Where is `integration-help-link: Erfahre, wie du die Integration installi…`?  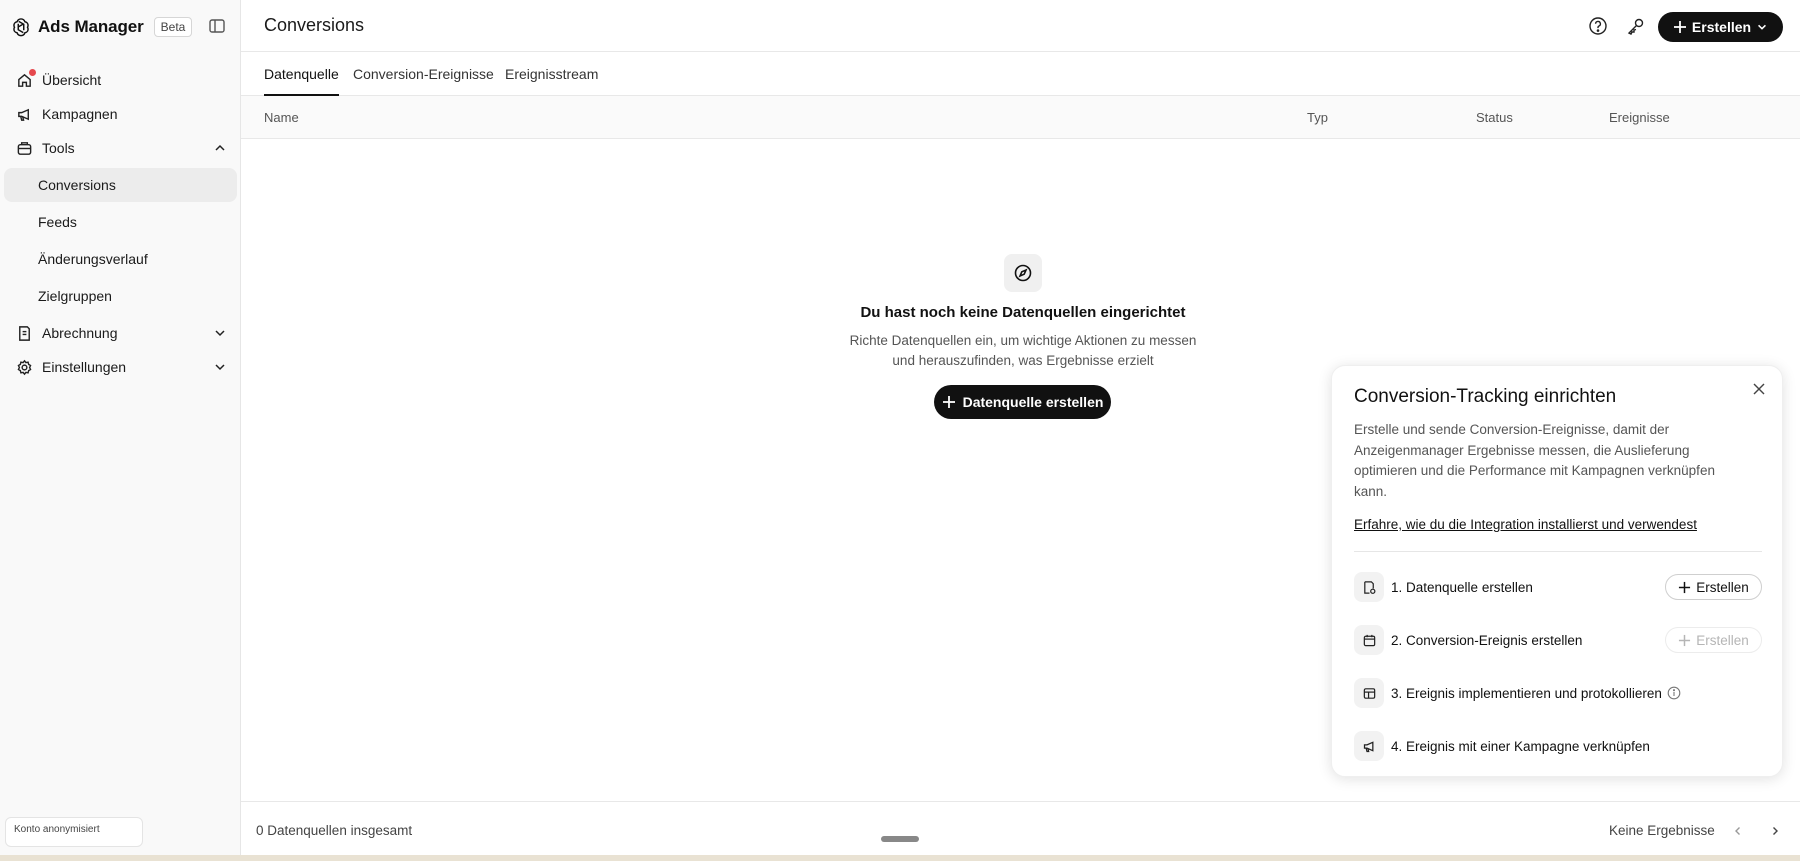 integration-help-link: Erfahre, wie du die Integration installi… is located at coordinates (1525, 524).